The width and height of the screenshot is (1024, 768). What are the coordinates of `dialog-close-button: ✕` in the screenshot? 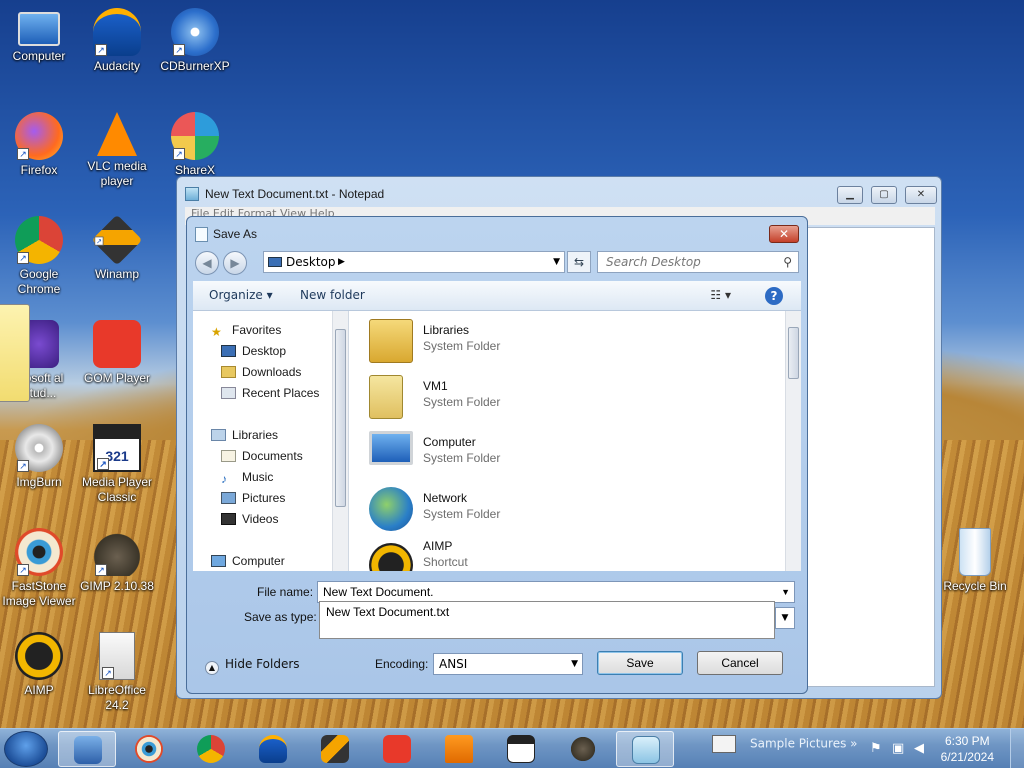 It's located at (784, 234).